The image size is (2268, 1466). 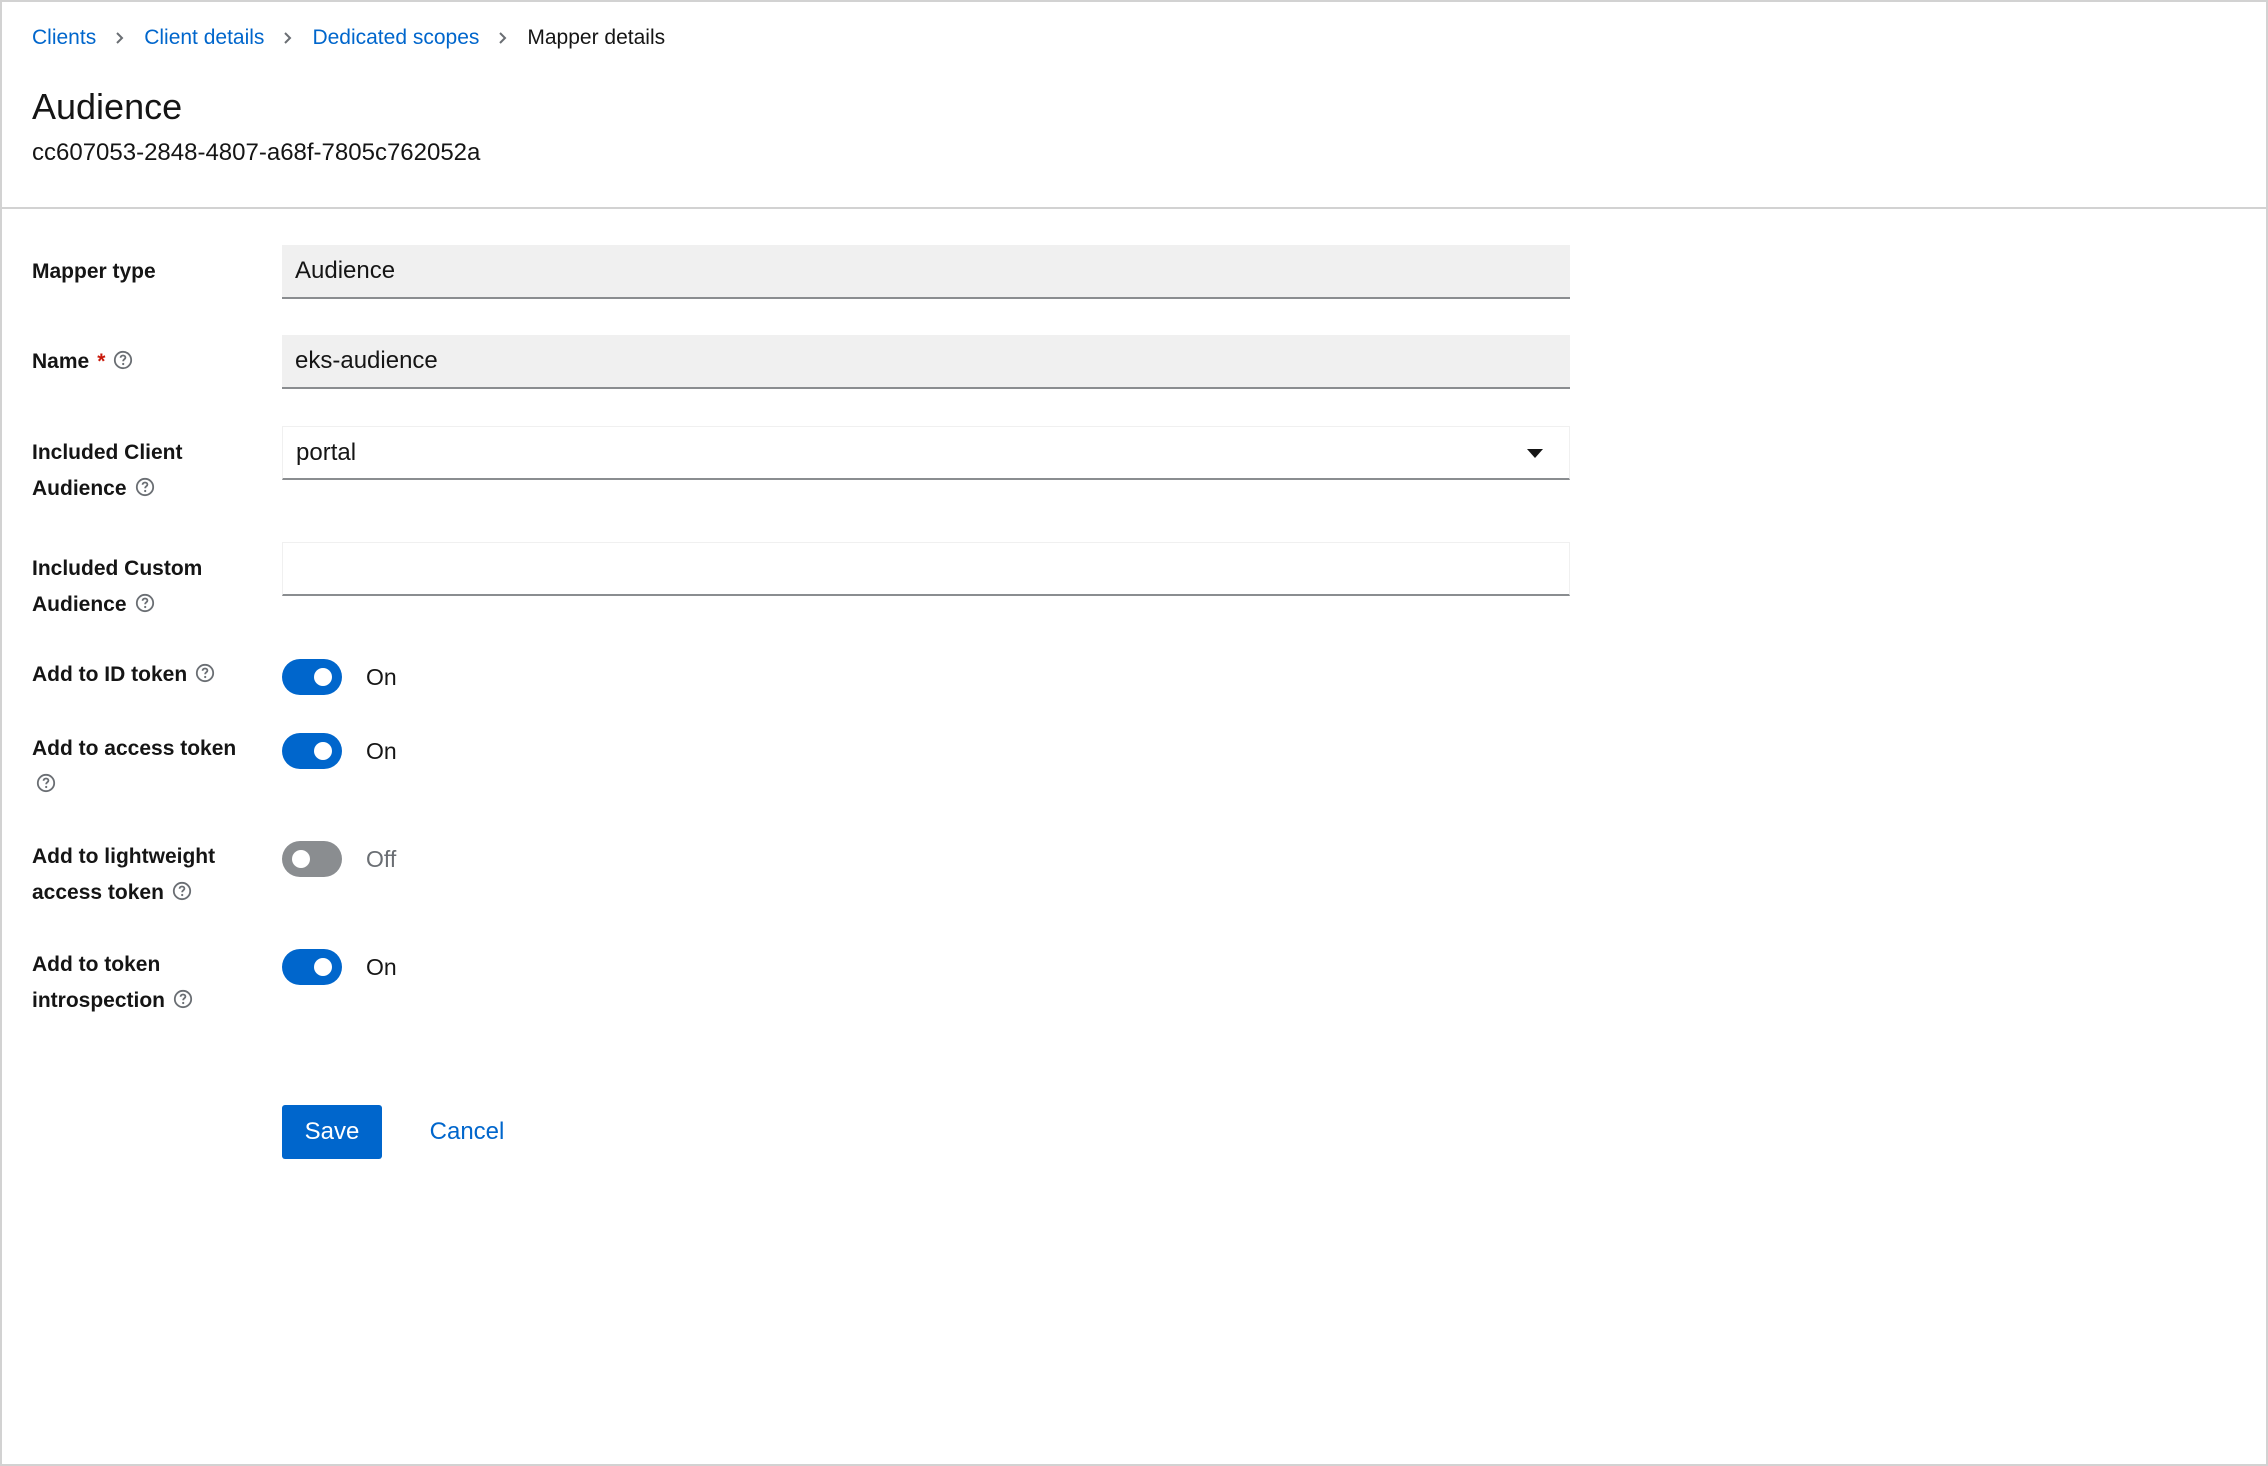 I want to click on included-client-audience-select: portal, so click(x=926, y=453).